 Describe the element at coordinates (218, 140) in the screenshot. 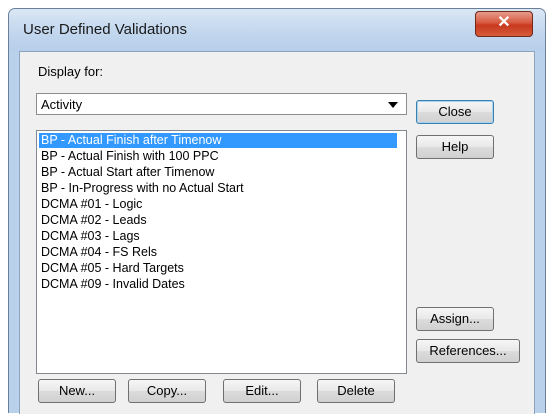

I see `list-item: BP - Actual Finish after Timenow` at that location.